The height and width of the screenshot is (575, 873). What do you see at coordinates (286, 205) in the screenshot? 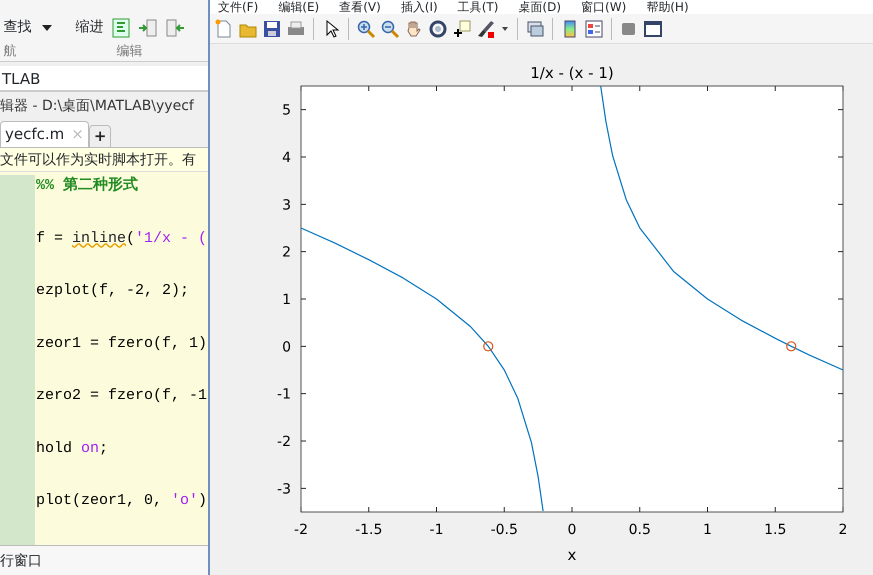
I see `tick-label: 3` at bounding box center [286, 205].